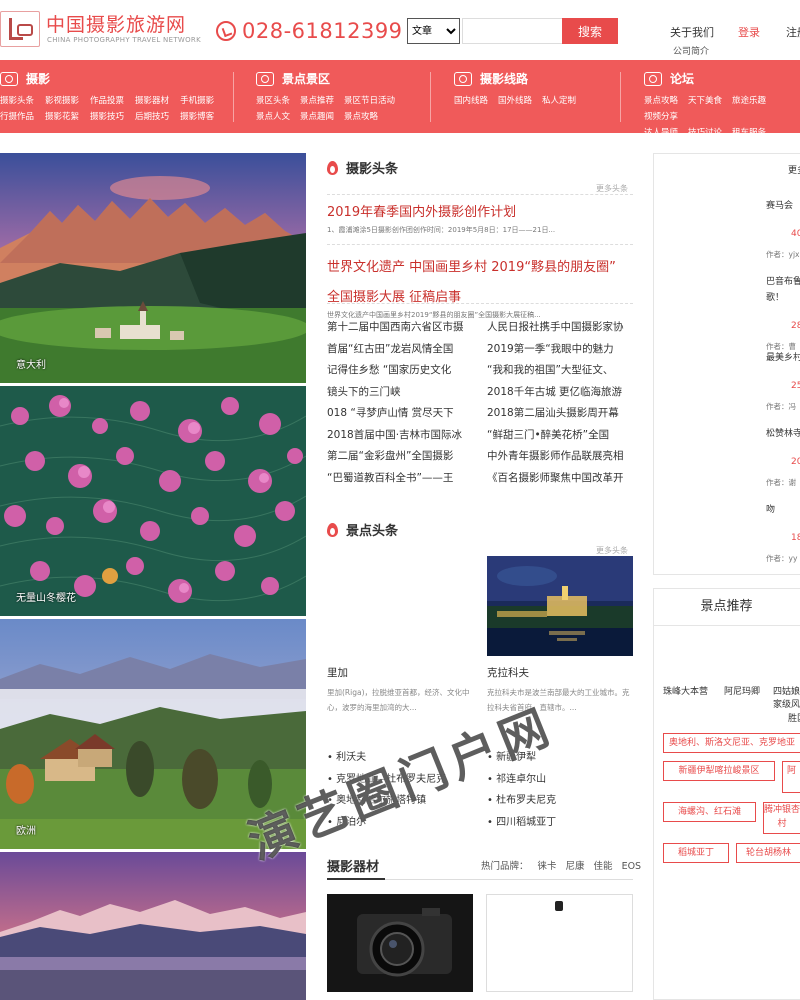  I want to click on headline-link: 世界文化遗产 中国画里乡村 2019“黟县的朋友圈”, so click(471, 265).